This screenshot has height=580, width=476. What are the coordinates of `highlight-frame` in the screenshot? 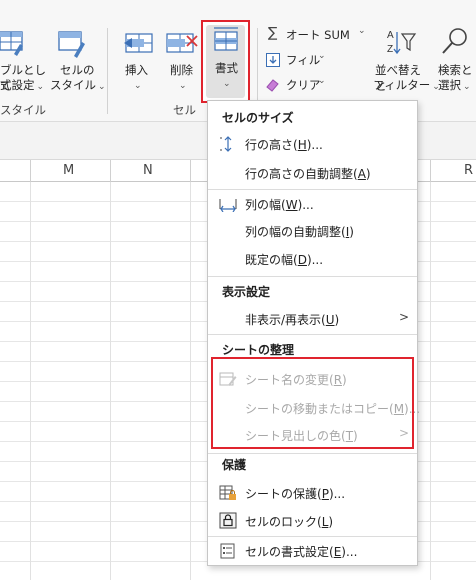 It's located at (312, 403).